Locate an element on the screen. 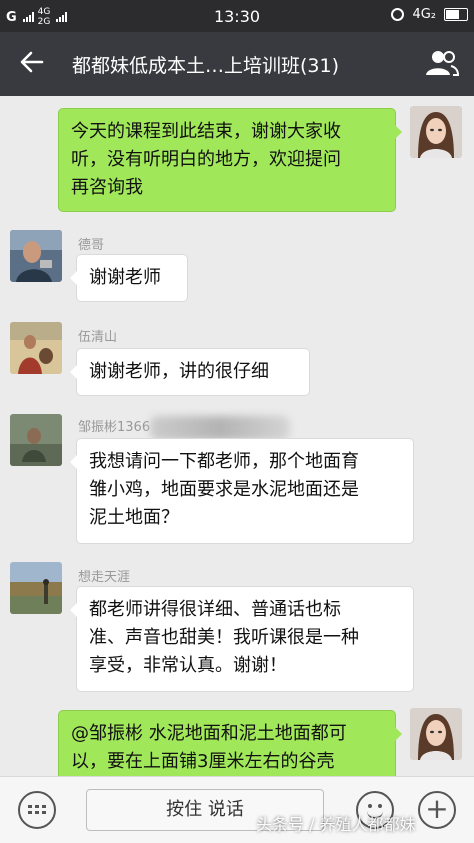  message-line: 泥土地面？ is located at coordinates (134, 517).